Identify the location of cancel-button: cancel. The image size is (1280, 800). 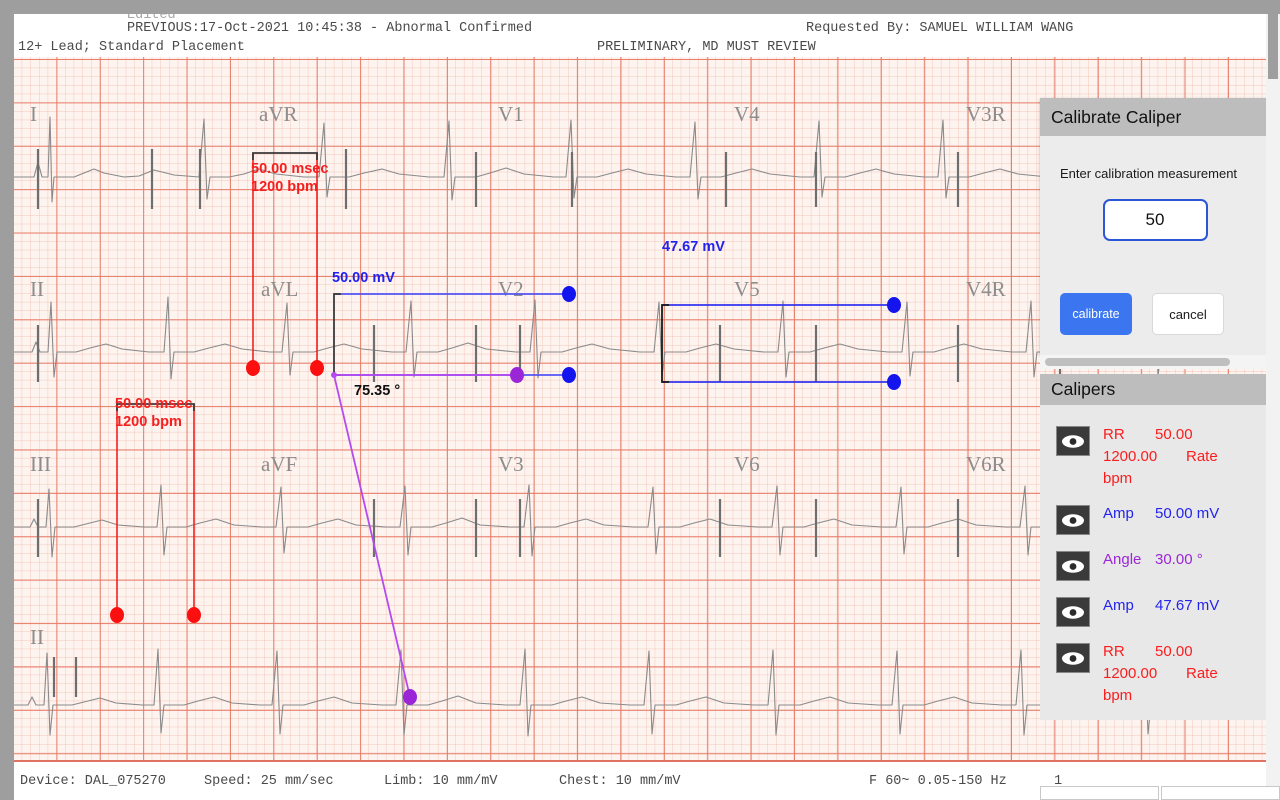
(1188, 314).